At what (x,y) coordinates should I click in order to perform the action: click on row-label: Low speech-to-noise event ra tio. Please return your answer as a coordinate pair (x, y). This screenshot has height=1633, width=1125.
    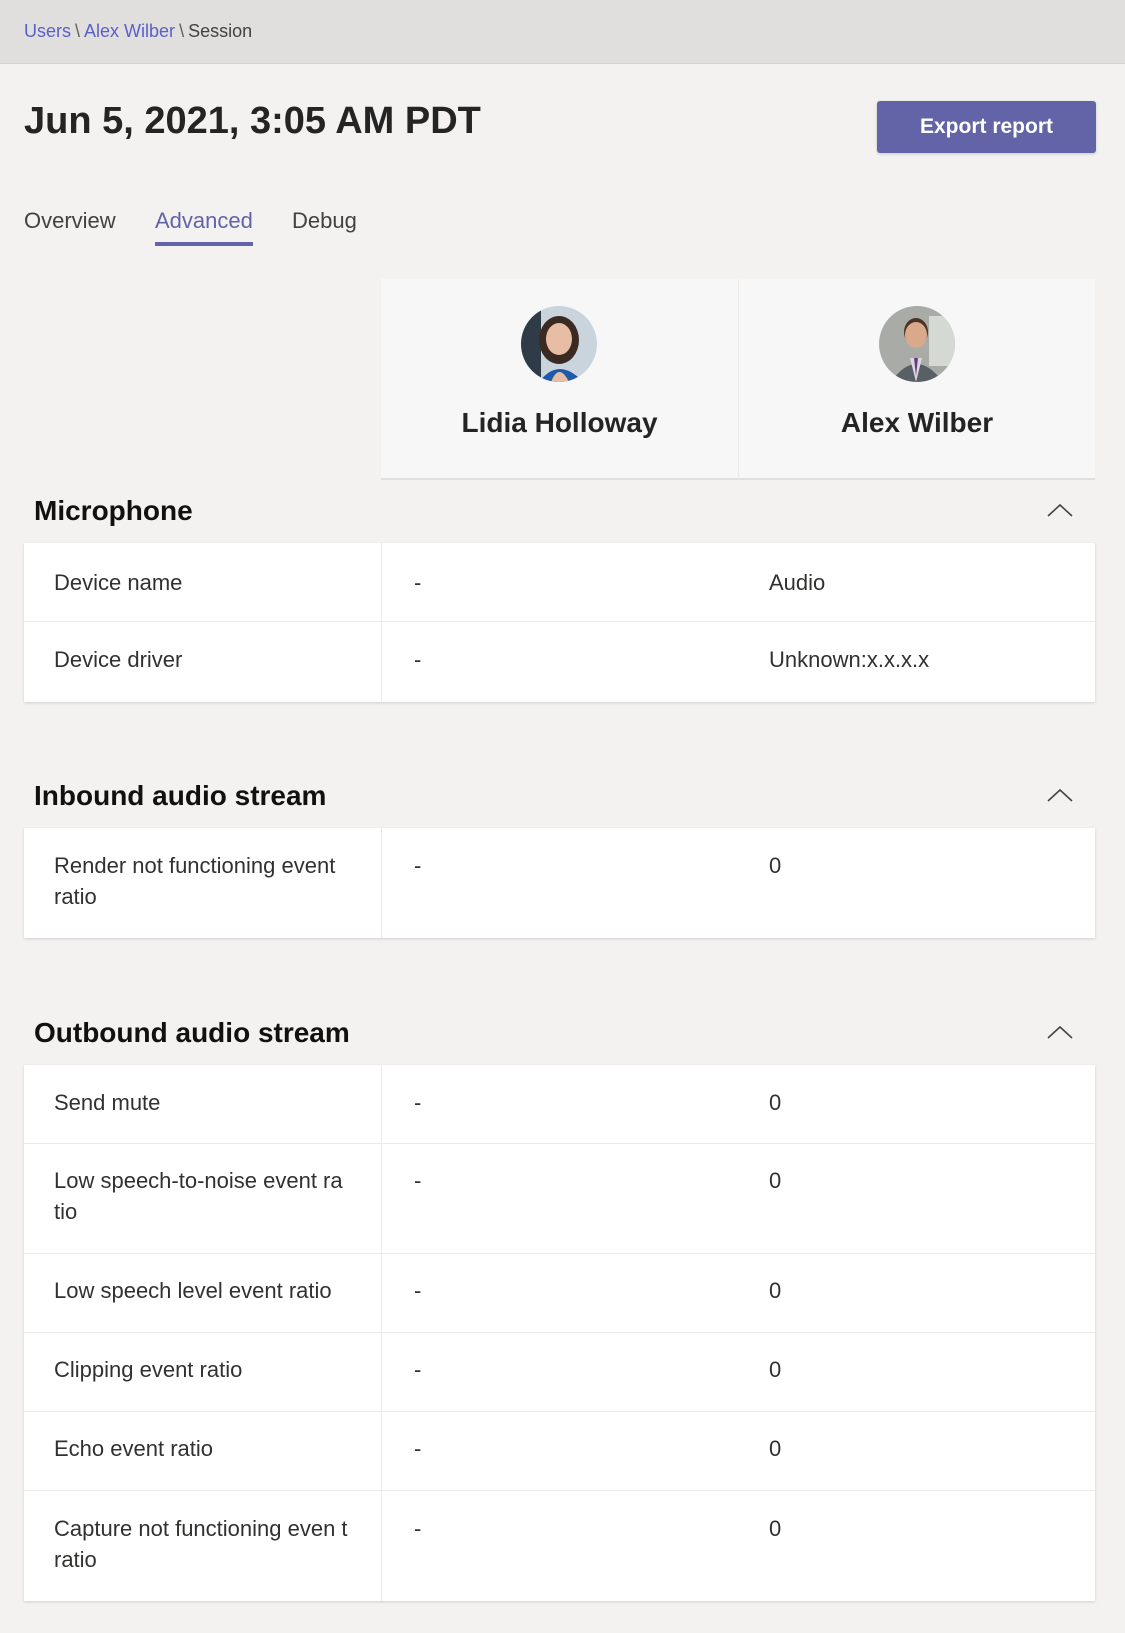
    Looking at the image, I should click on (198, 1196).